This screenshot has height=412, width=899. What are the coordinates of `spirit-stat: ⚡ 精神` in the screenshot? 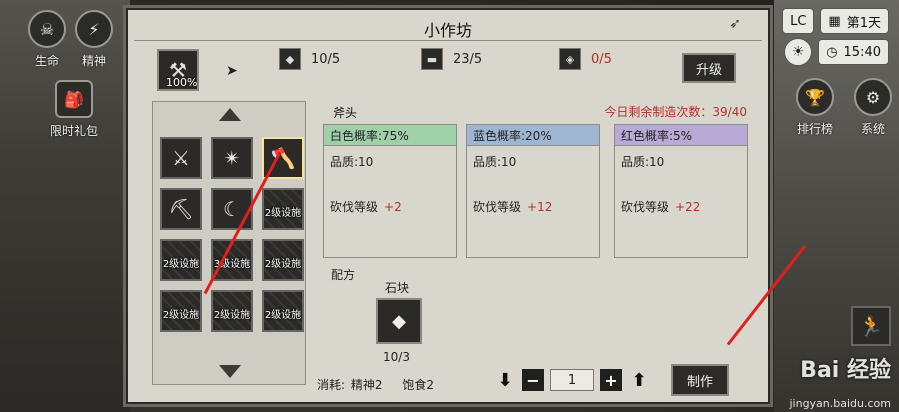 It's located at (94, 39).